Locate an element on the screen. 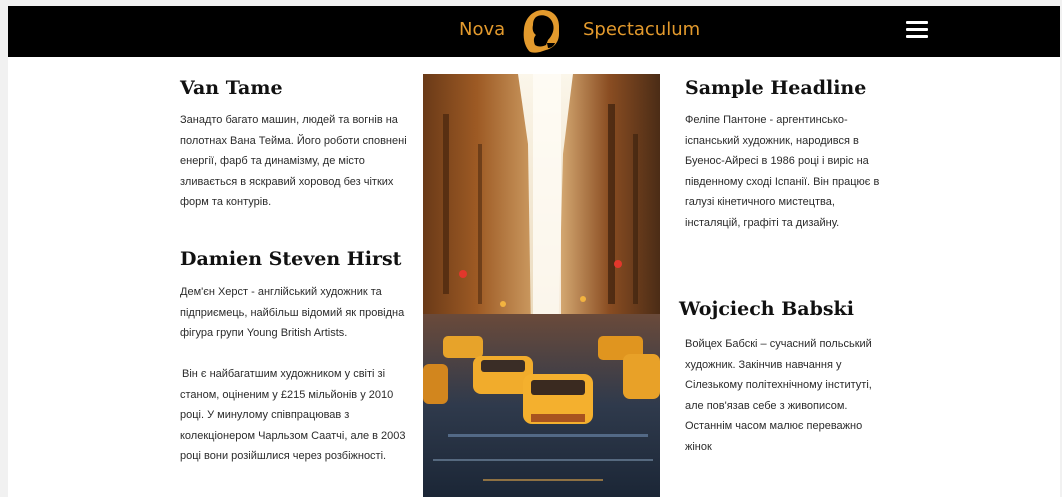  brand-name-right: Spectaculum is located at coordinates (641, 30).